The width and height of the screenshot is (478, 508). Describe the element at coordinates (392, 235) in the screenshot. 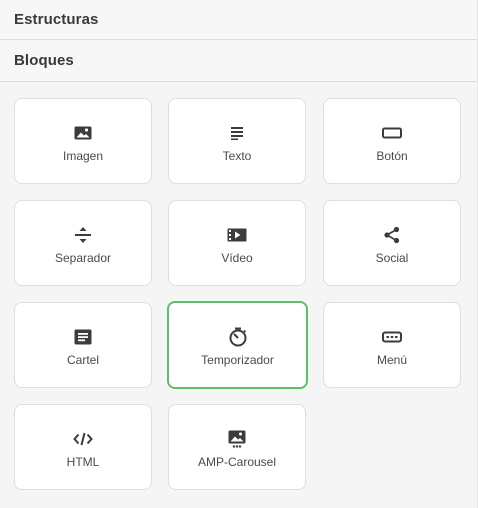

I see `share-icon` at that location.